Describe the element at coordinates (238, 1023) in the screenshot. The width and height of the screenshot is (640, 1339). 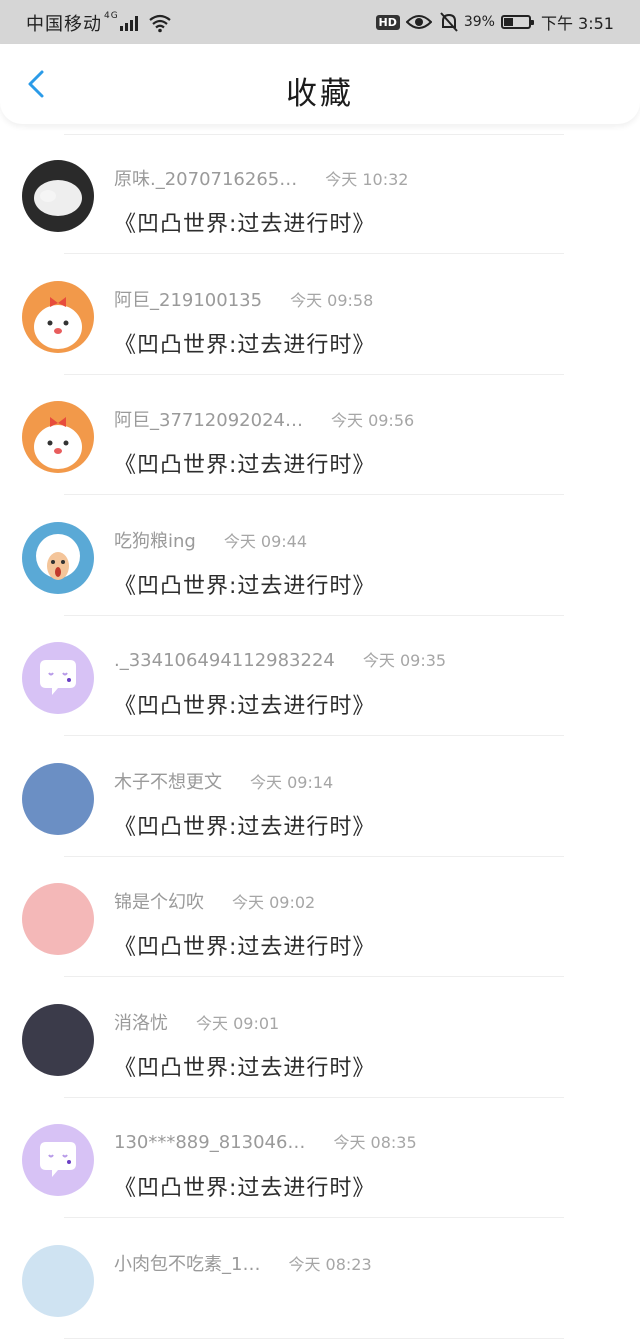
I see `timestamp: 今天 09:01` at that location.